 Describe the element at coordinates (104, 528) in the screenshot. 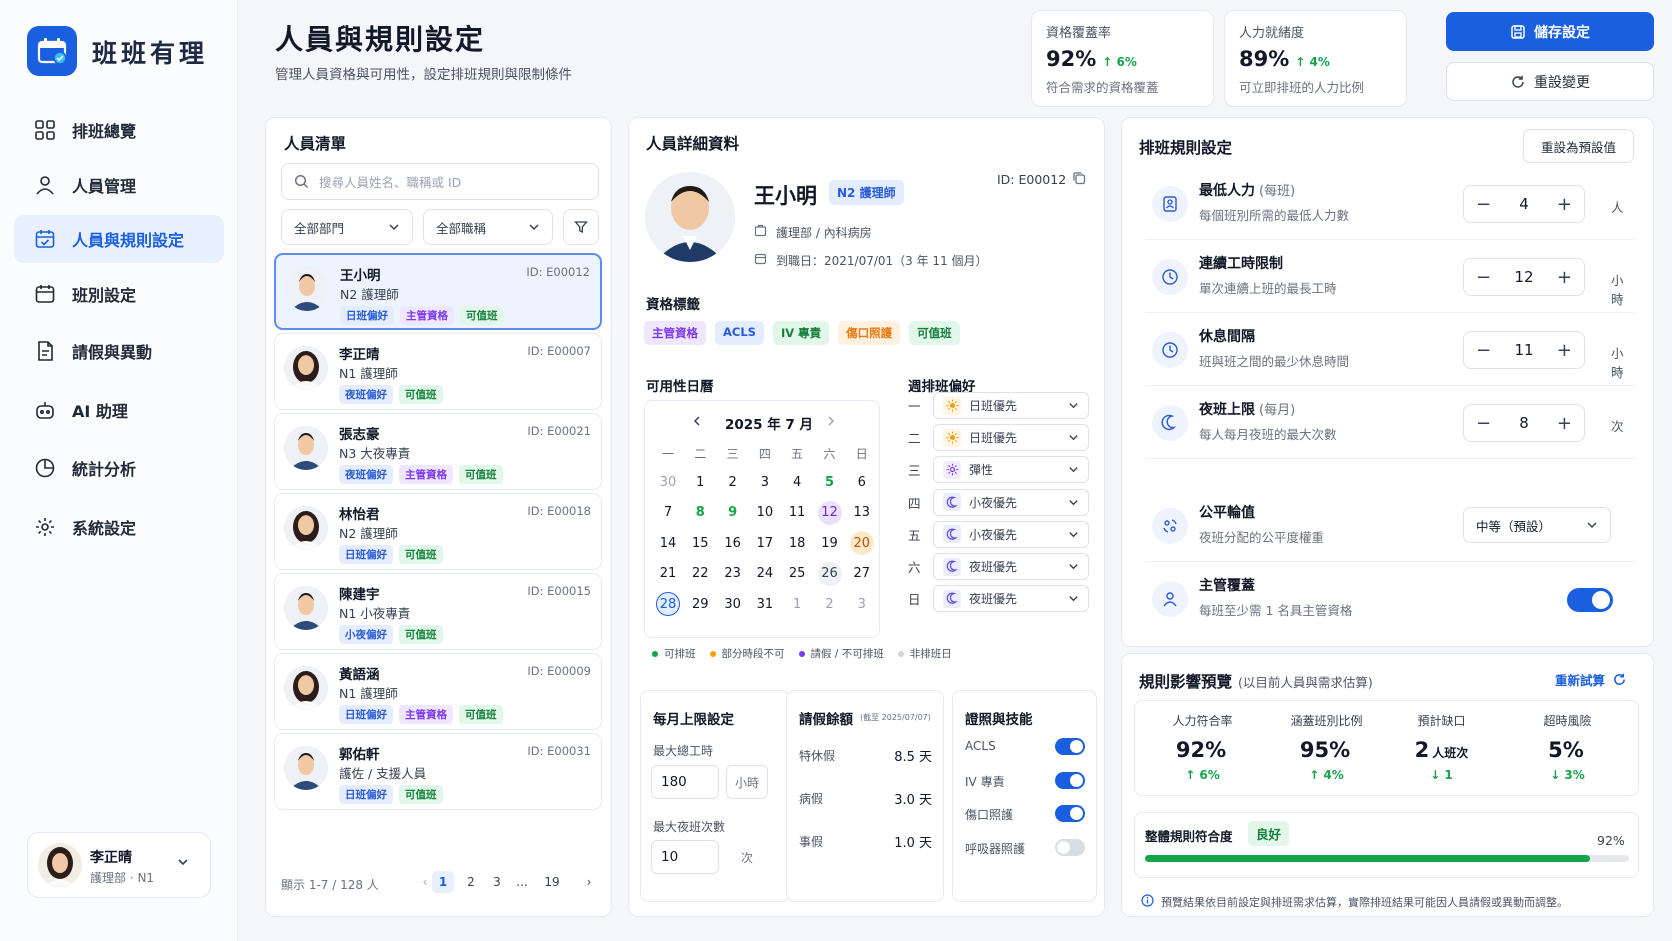

I see `nav-item-label: 系統設定` at that location.